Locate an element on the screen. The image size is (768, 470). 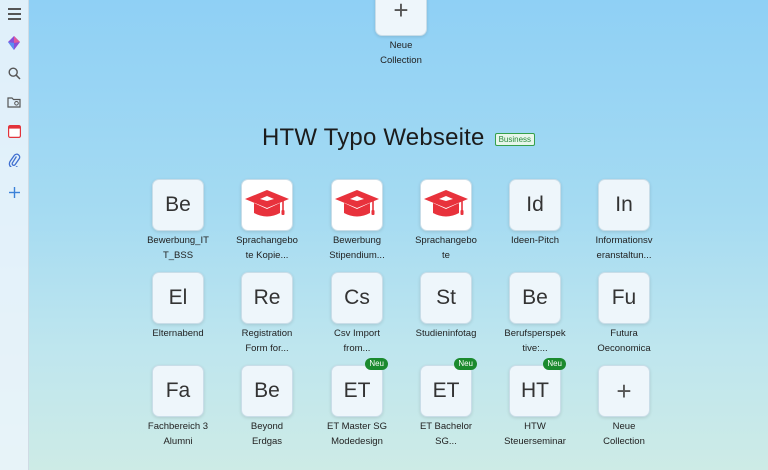
tile-abbreviation: El is located at coordinates (178, 297).